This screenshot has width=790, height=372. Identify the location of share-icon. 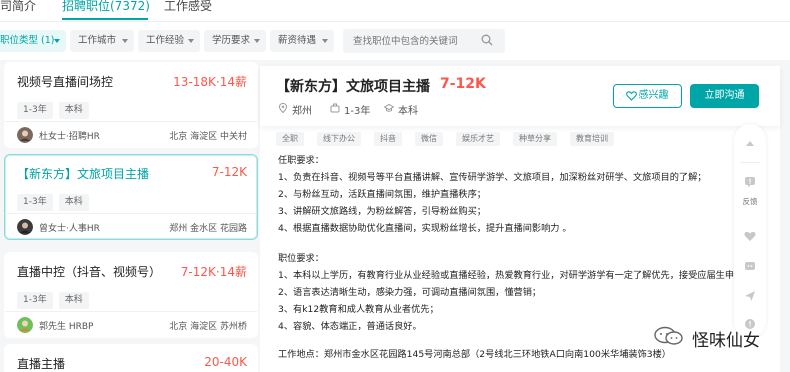
(750, 296).